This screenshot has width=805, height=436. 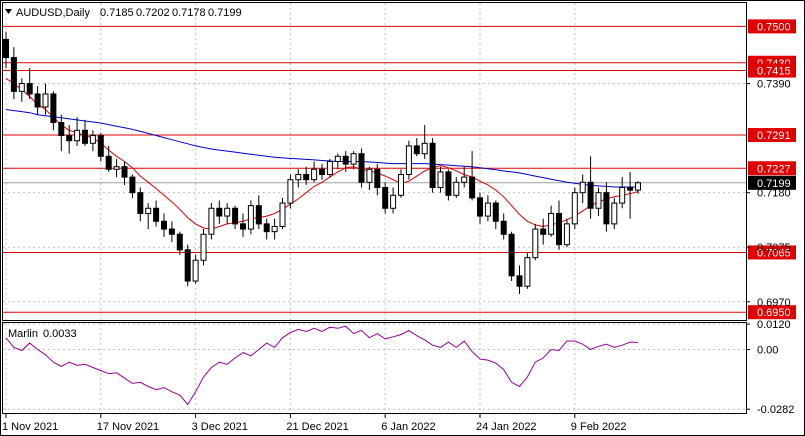 What do you see at coordinates (775, 410) in the screenshot?
I see `osc-y-label: -0.0282` at bounding box center [775, 410].